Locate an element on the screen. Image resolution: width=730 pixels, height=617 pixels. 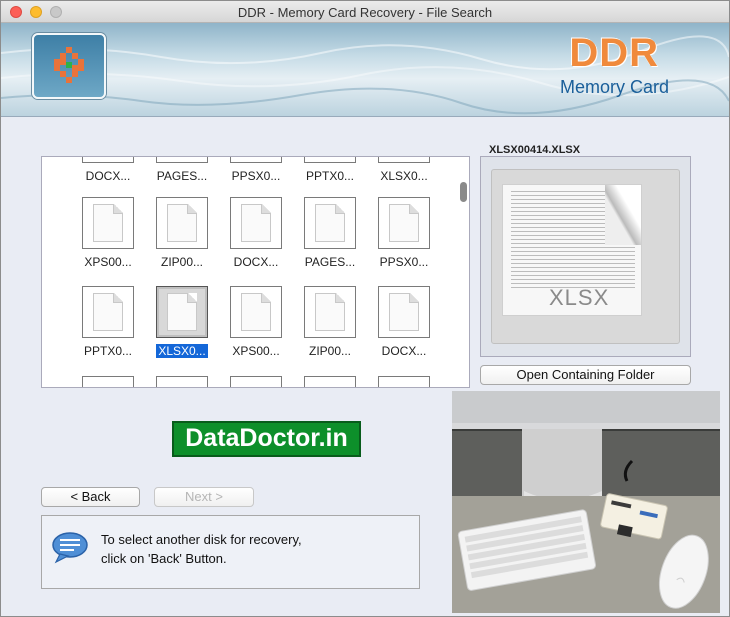
preview-thumbnail: XLSX is located at coordinates (585, 256).